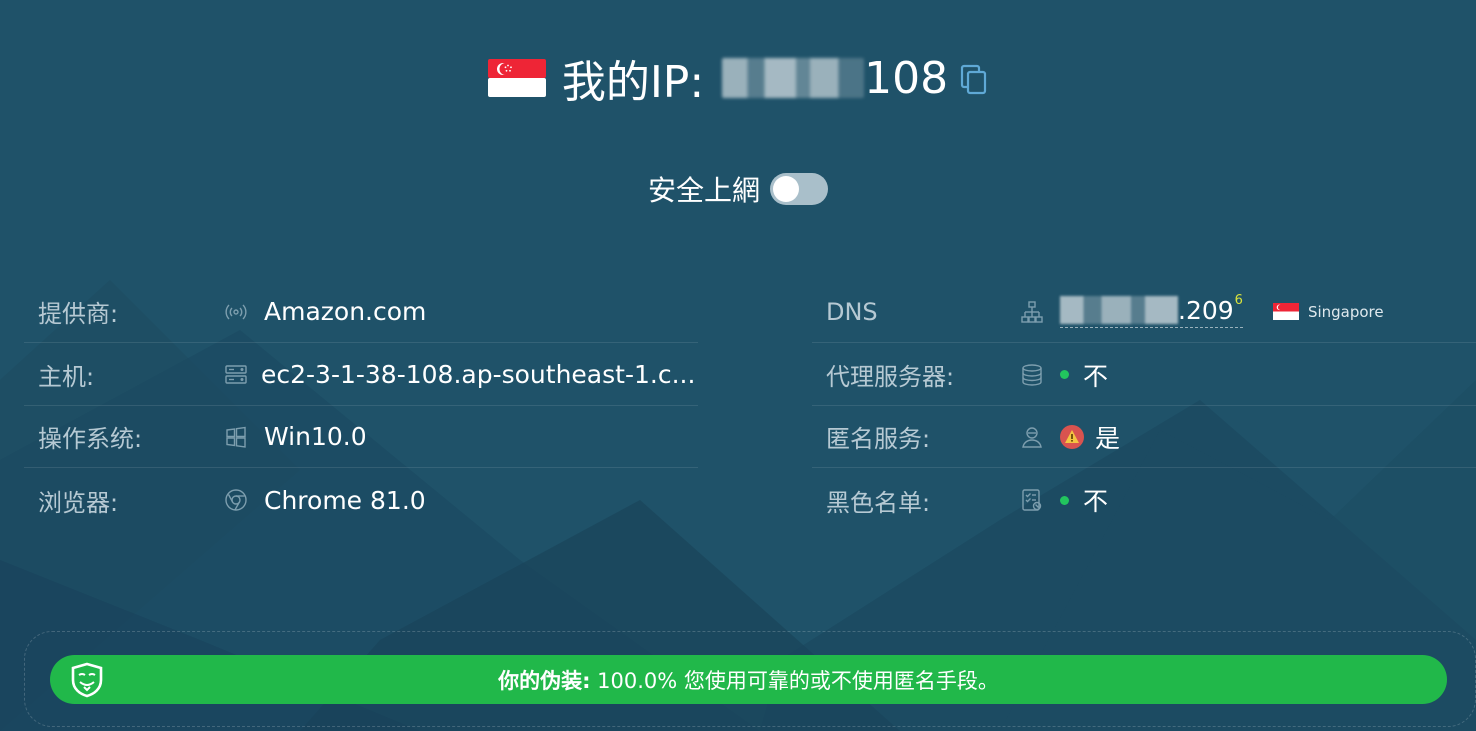 Image resolution: width=1476 pixels, height=731 pixels. Describe the element at coordinates (236, 375) in the screenshot. I see `server-icon` at that location.